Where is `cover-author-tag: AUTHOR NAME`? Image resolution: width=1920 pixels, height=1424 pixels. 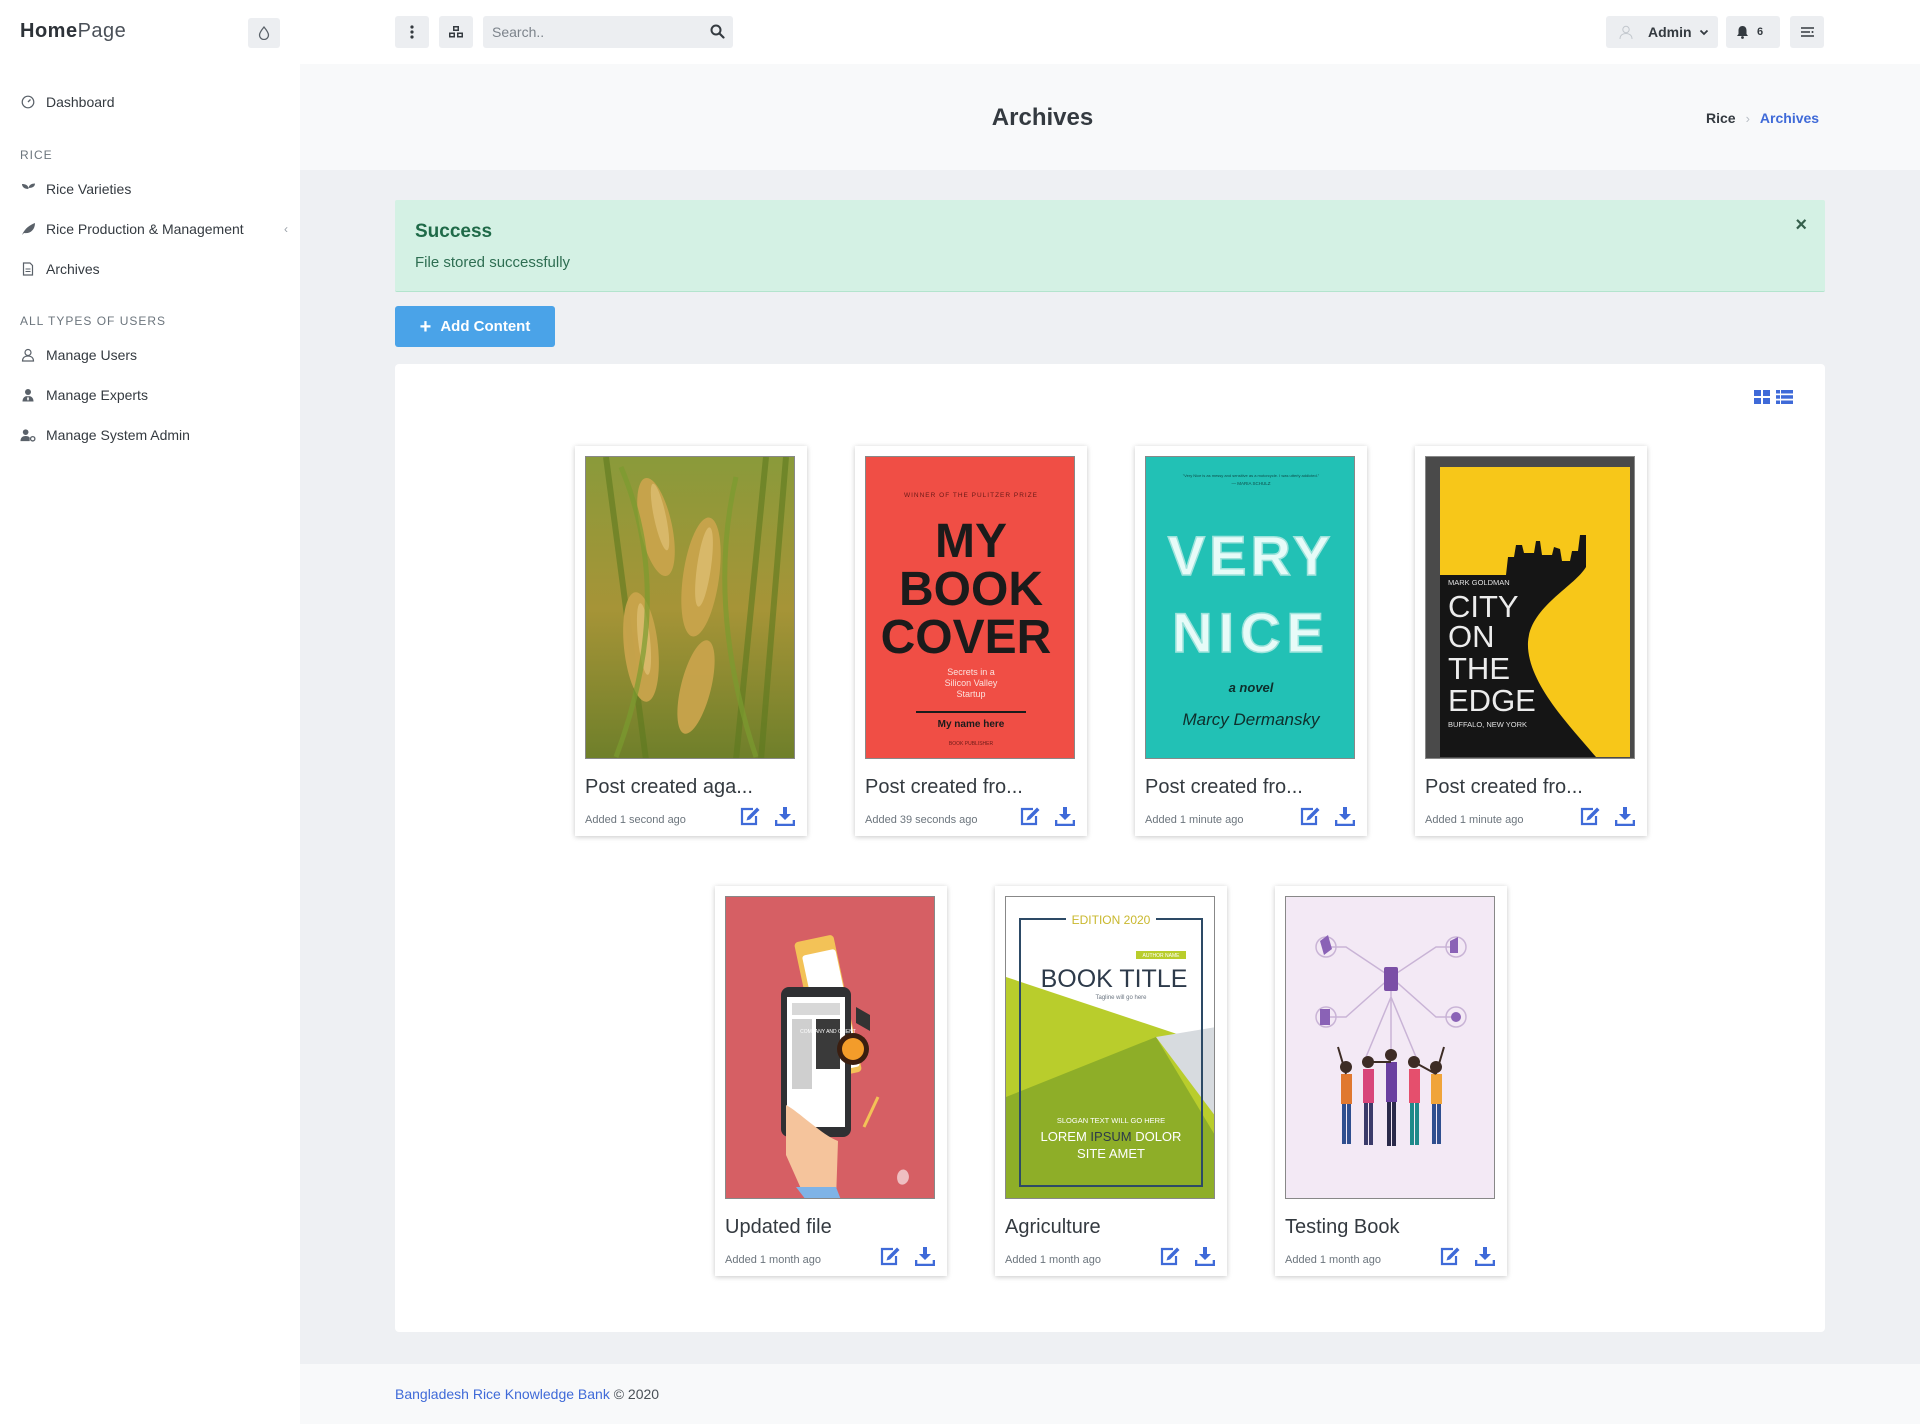 cover-author-tag: AUTHOR NAME is located at coordinates (1162, 956).